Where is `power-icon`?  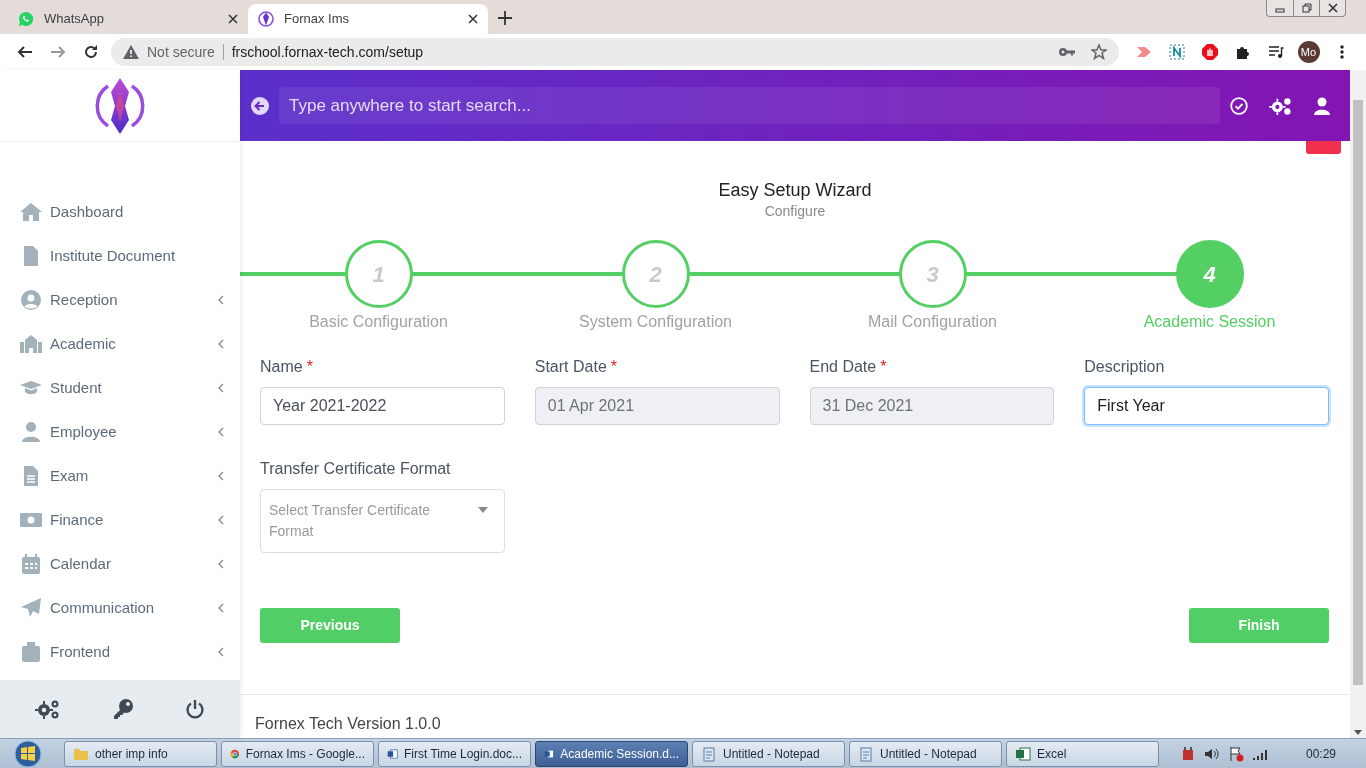
power-icon is located at coordinates (194, 709).